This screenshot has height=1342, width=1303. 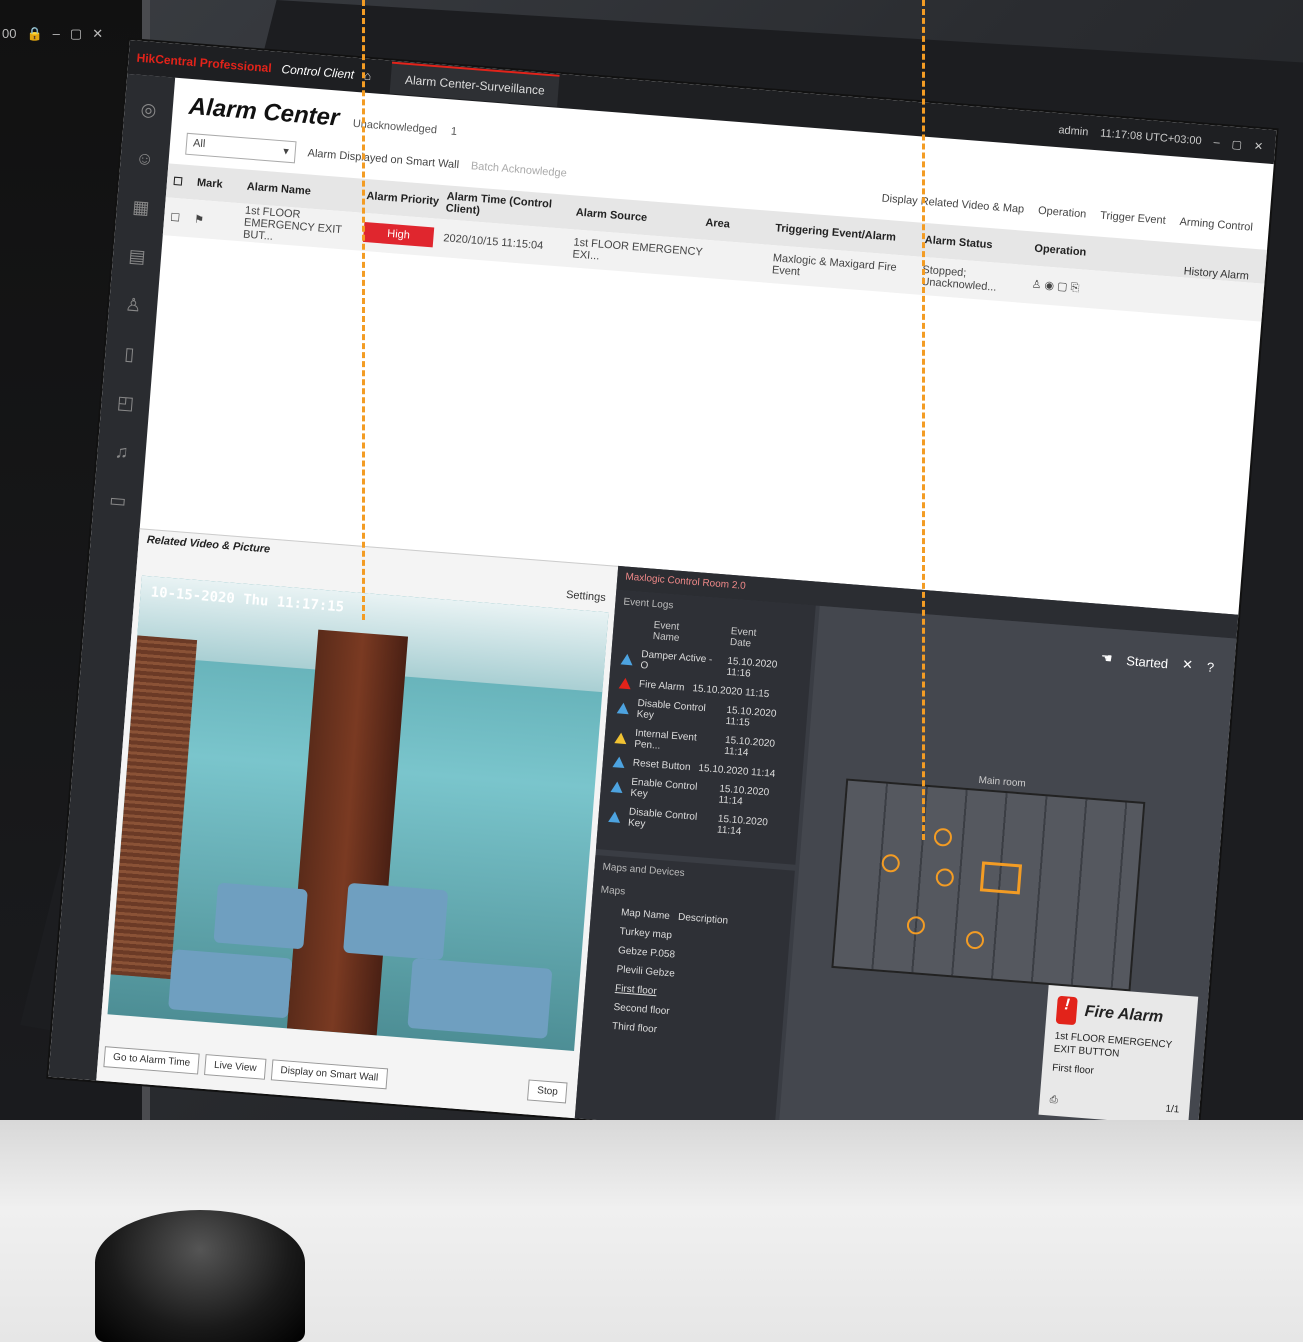 What do you see at coordinates (406, 199) in the screenshot?
I see `col-priority: Alarm Priority` at bounding box center [406, 199].